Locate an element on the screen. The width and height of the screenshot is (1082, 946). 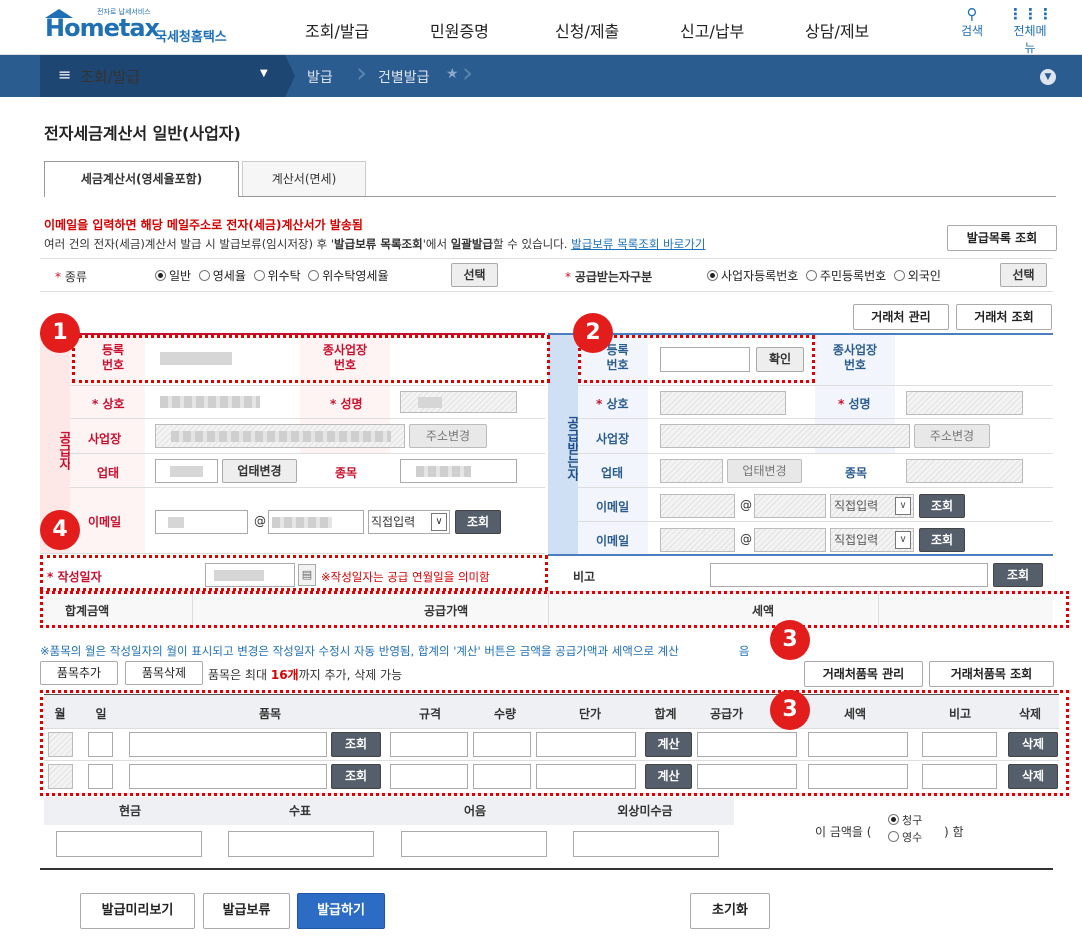
supplier-ceo-label: * 성명 is located at coordinates (346, 404).